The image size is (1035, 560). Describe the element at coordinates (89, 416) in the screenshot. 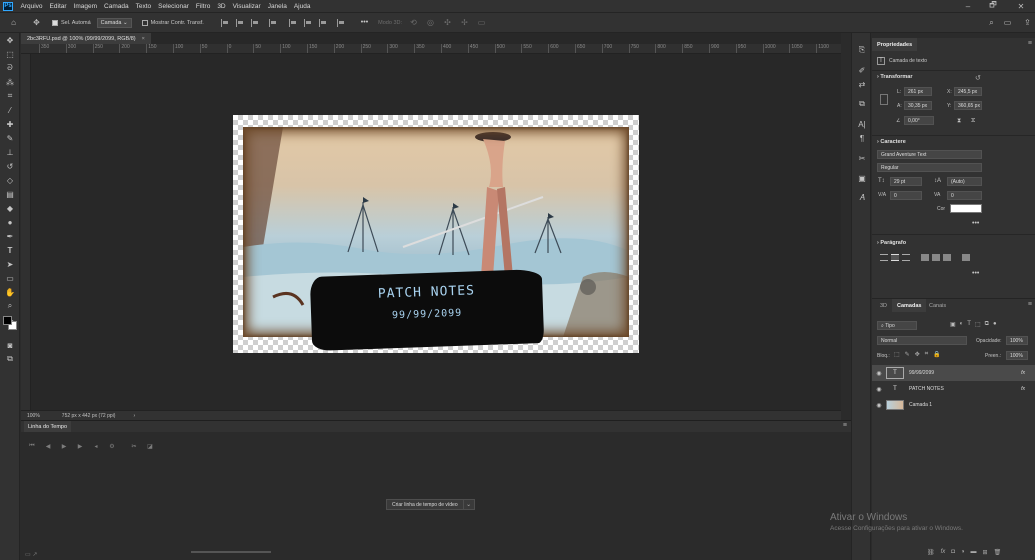

I see `document-info: 752 px x 442 px (72 ppi)` at that location.